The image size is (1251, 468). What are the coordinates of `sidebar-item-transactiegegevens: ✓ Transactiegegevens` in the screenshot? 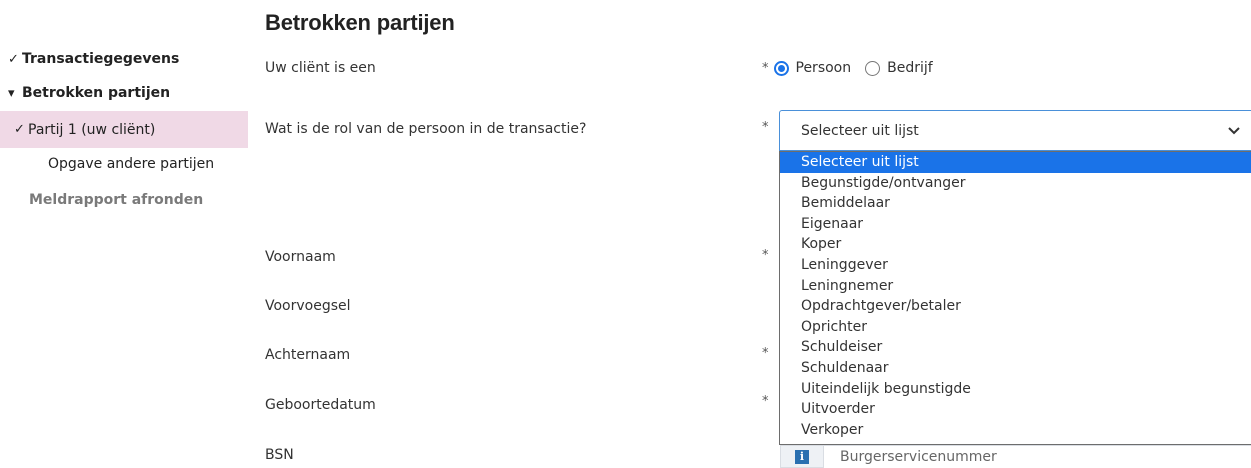 It's located at (124, 59).